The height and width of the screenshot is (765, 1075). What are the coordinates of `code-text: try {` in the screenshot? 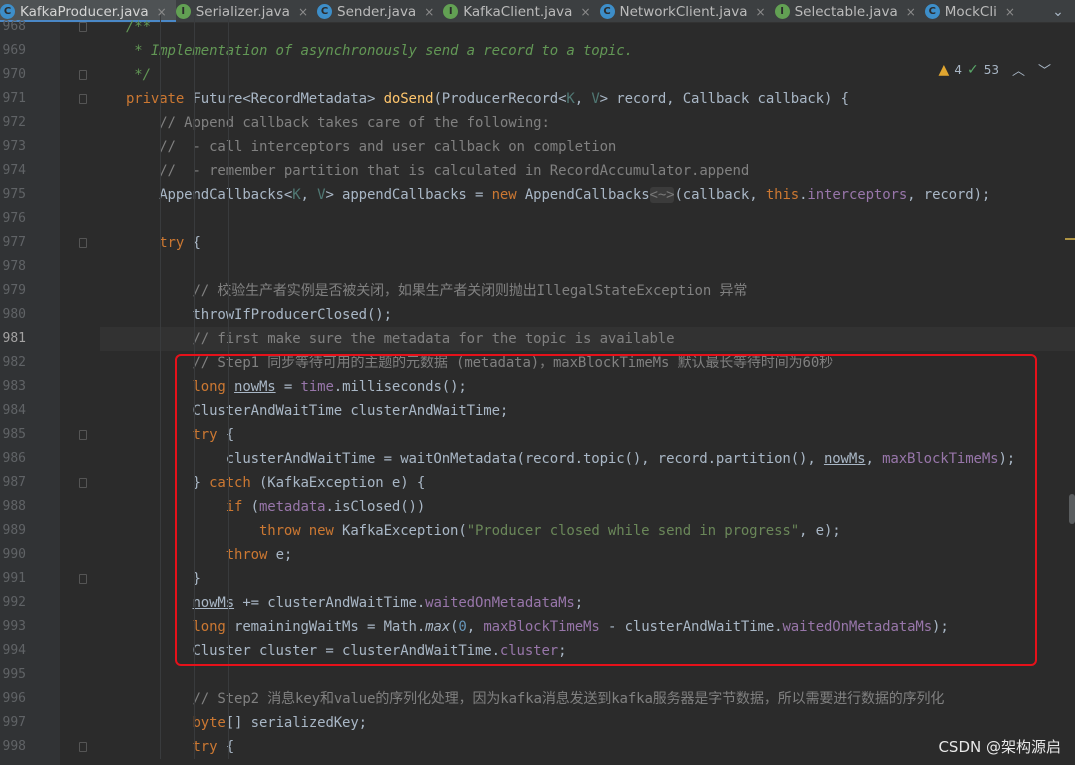 It's located at (587, 747).